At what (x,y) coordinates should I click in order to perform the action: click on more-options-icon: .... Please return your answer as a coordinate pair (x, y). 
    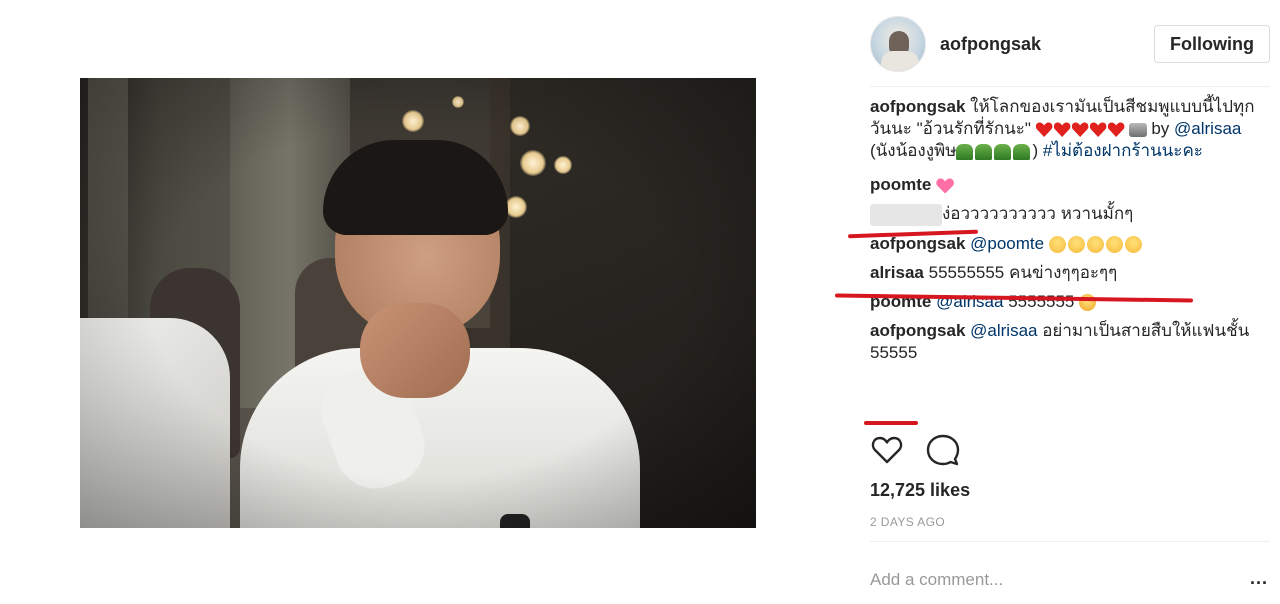
    Looking at the image, I should click on (1259, 578).